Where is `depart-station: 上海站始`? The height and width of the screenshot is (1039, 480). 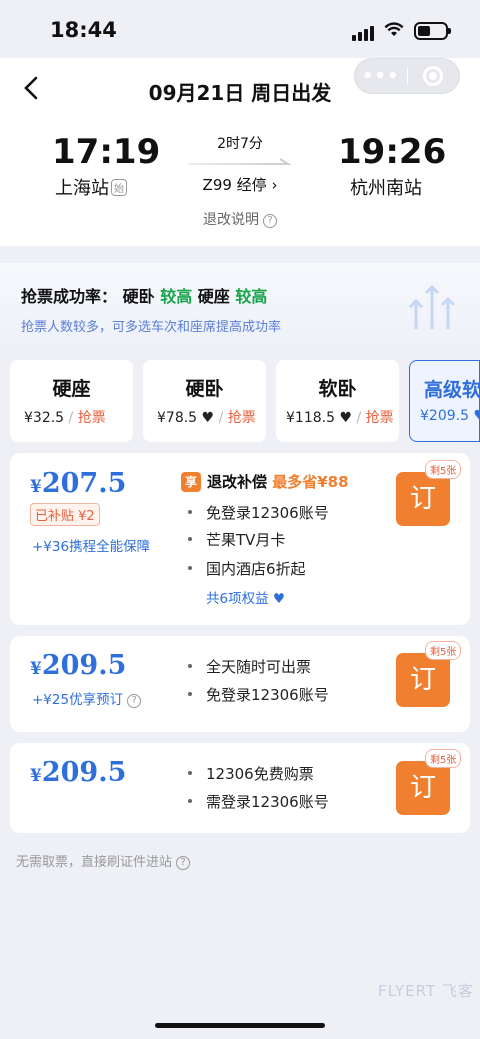
depart-station: 上海站始 is located at coordinates (91, 187).